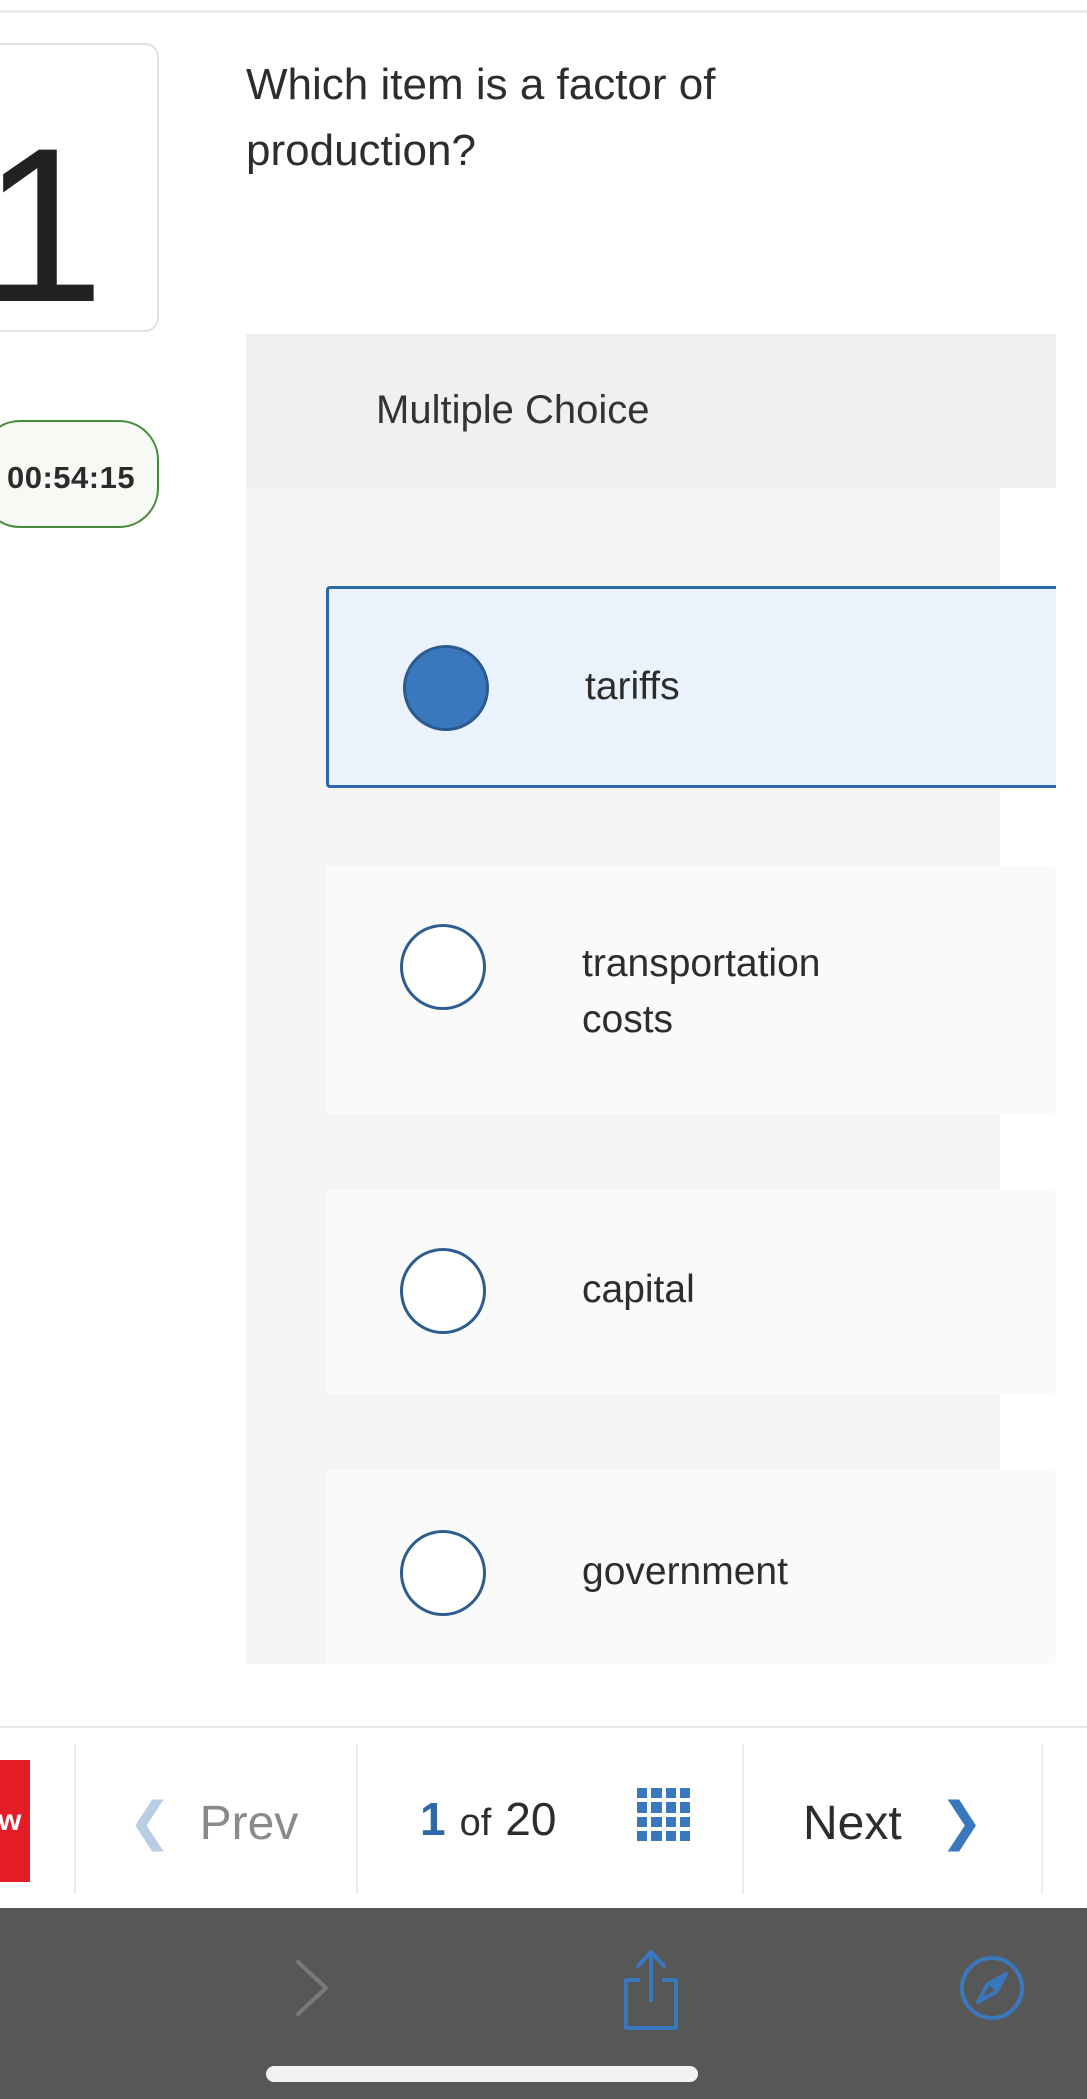 This screenshot has width=1087, height=2099. I want to click on question-prompt: Which item is a factor of production?, so click(481, 117).